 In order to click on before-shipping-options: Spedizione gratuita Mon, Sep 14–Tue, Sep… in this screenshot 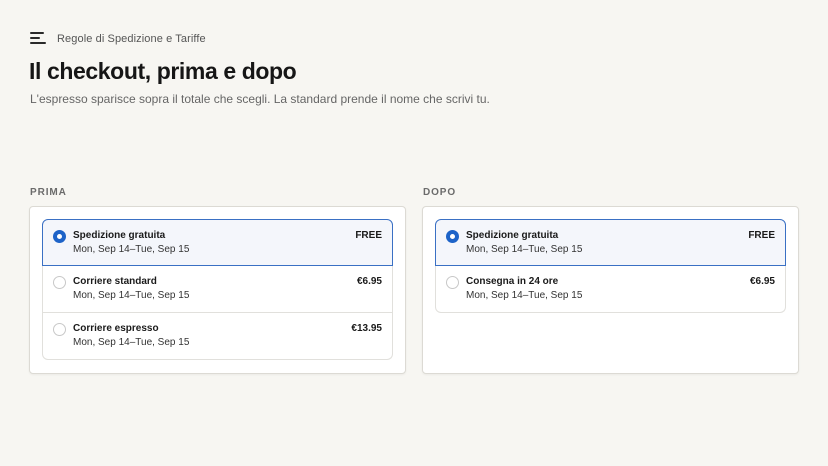, I will do `click(217, 289)`.